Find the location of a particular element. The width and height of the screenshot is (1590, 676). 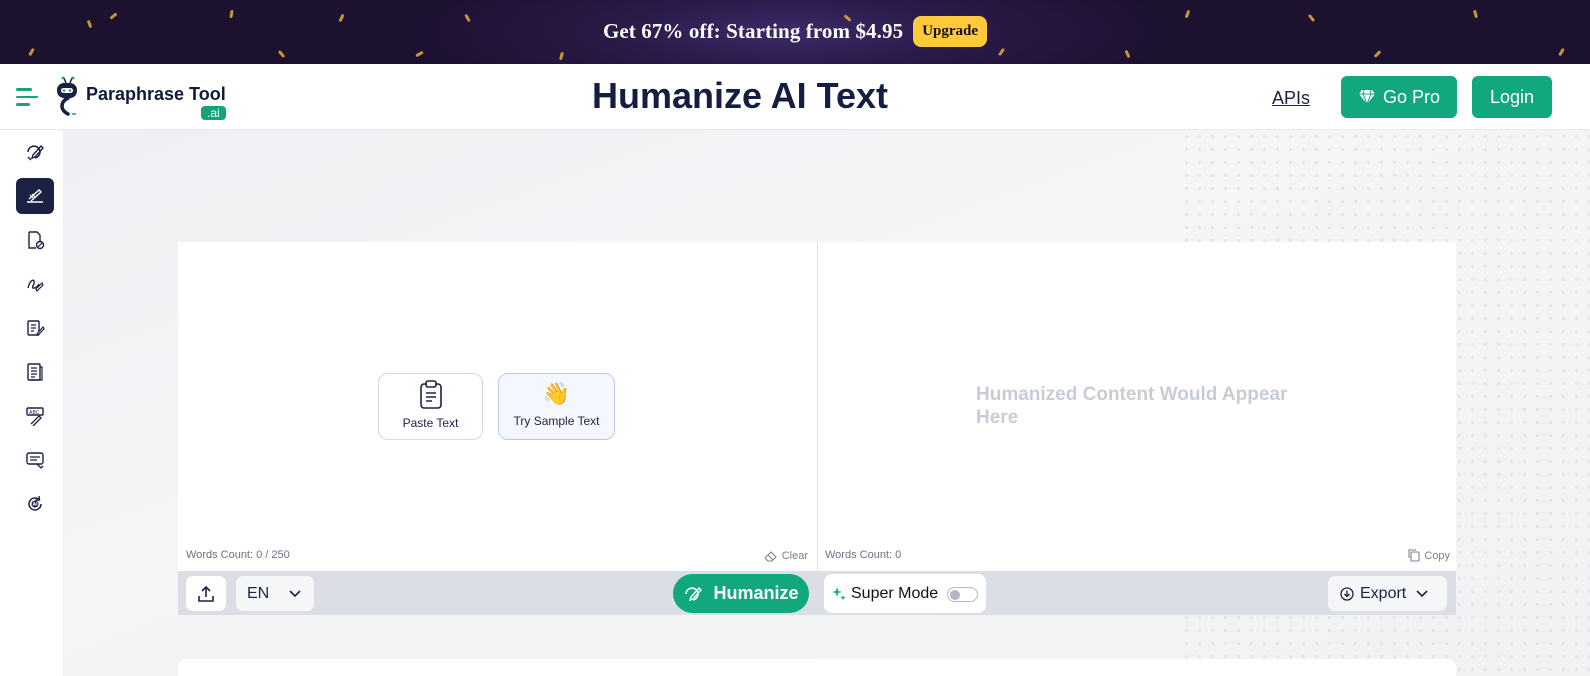

copy-button: Copy is located at coordinates (1429, 555).